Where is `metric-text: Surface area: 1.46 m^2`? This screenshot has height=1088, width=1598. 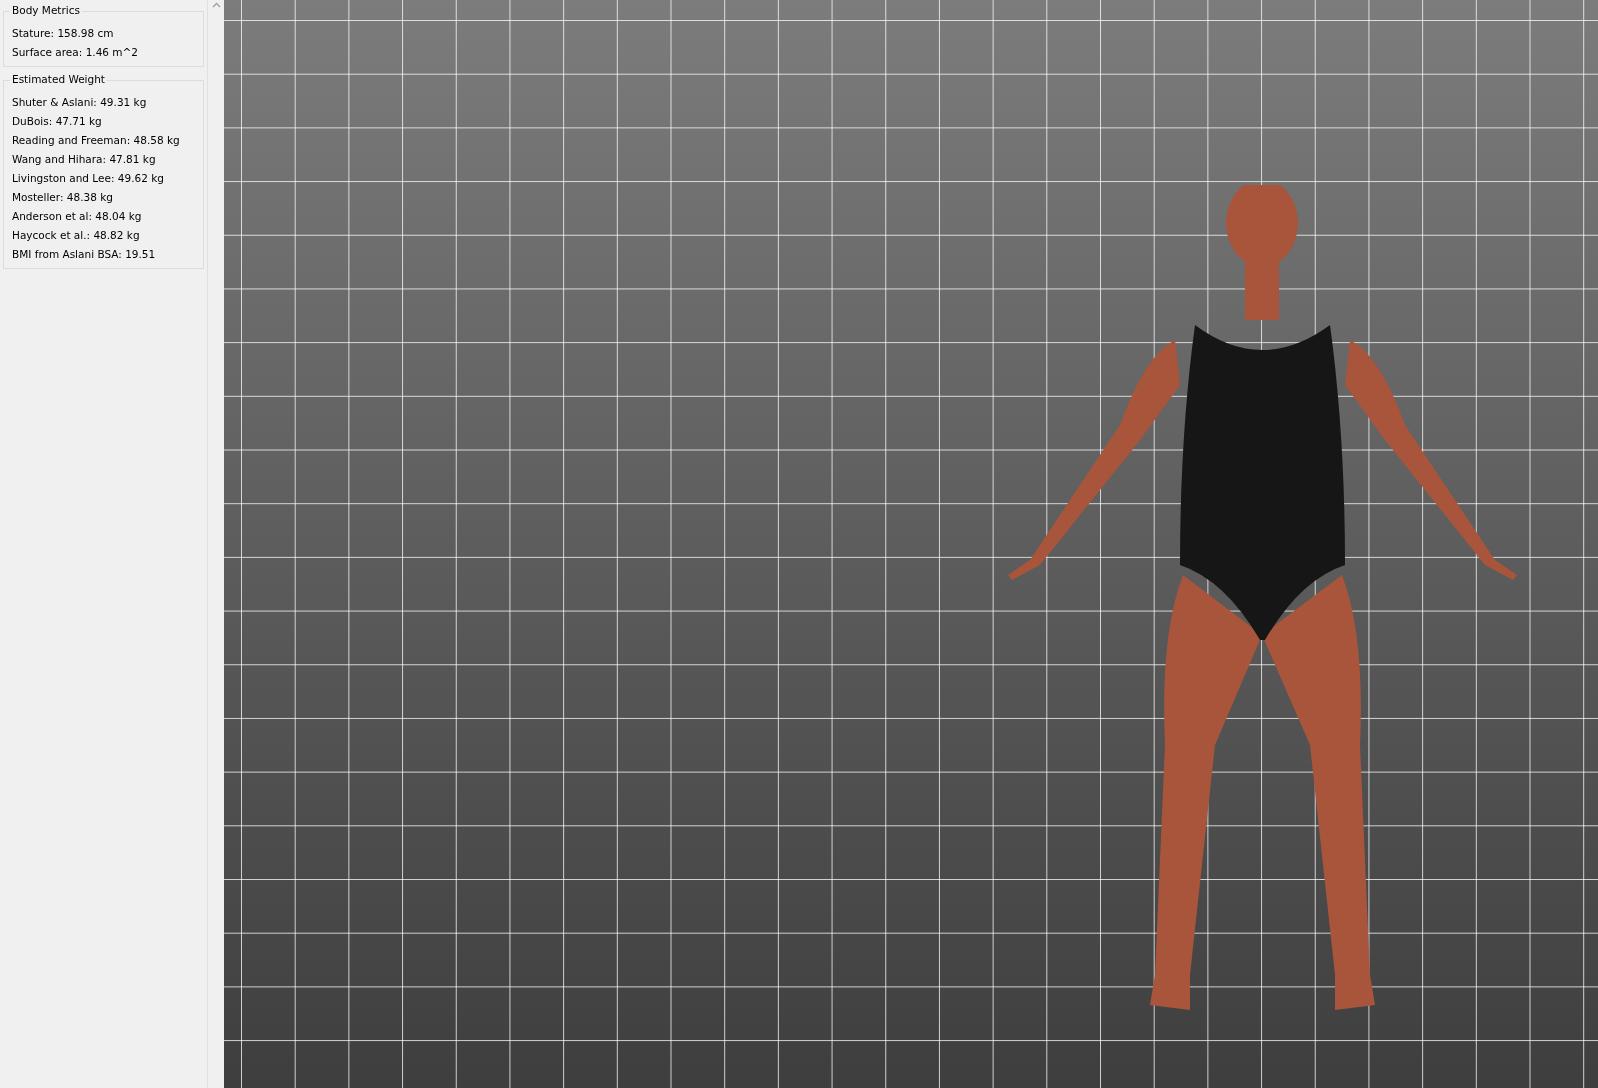
metric-text: Surface area: 1.46 m^2 is located at coordinates (76, 52).